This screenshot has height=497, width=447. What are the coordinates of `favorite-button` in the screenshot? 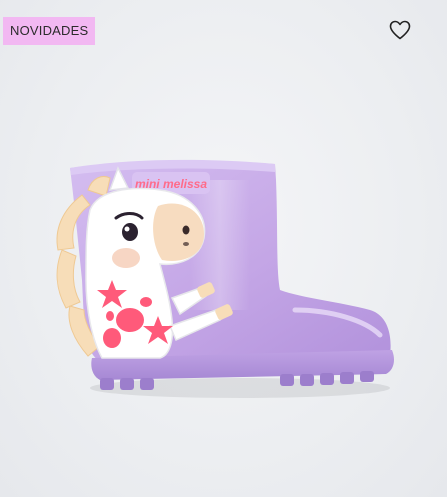 It's located at (400, 30).